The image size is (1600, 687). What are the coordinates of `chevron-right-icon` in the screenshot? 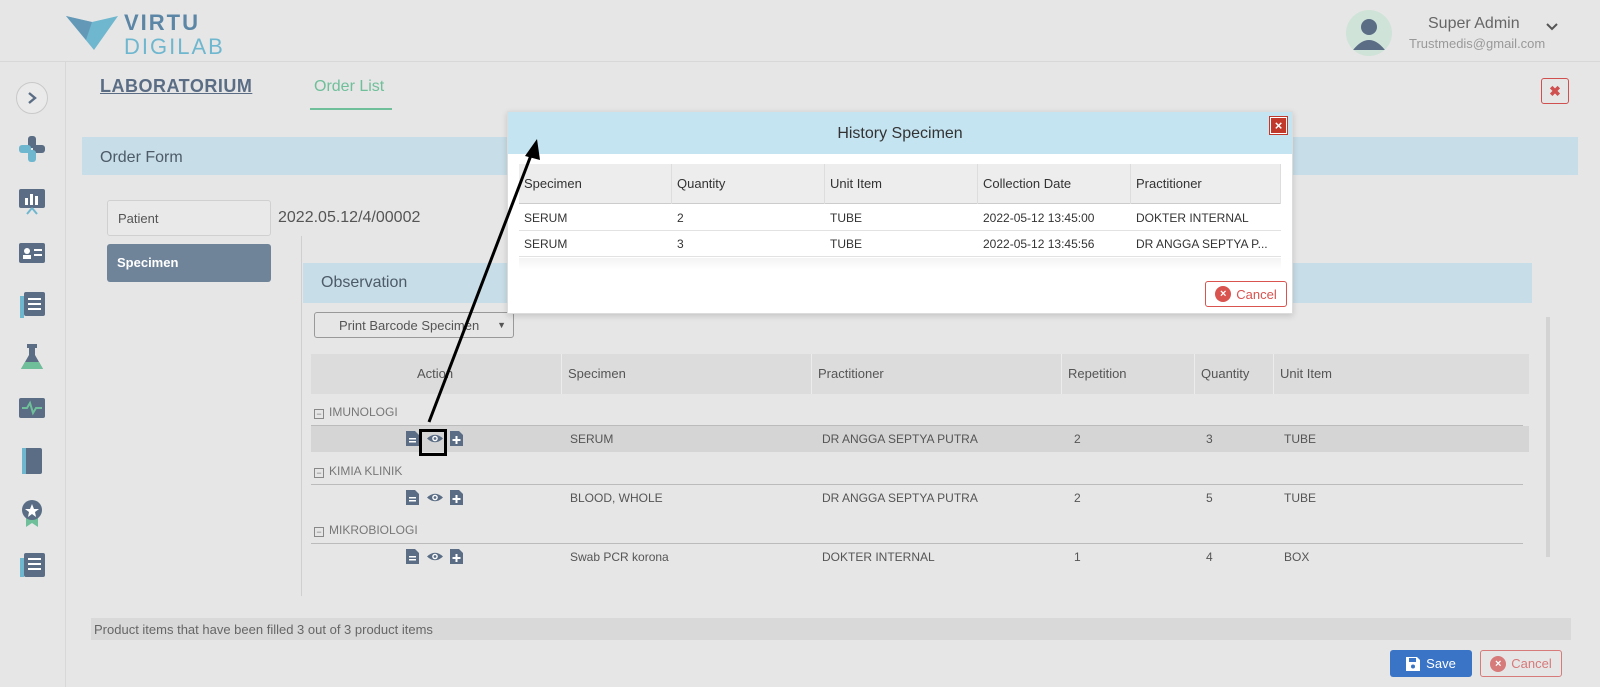 It's located at (32, 98).